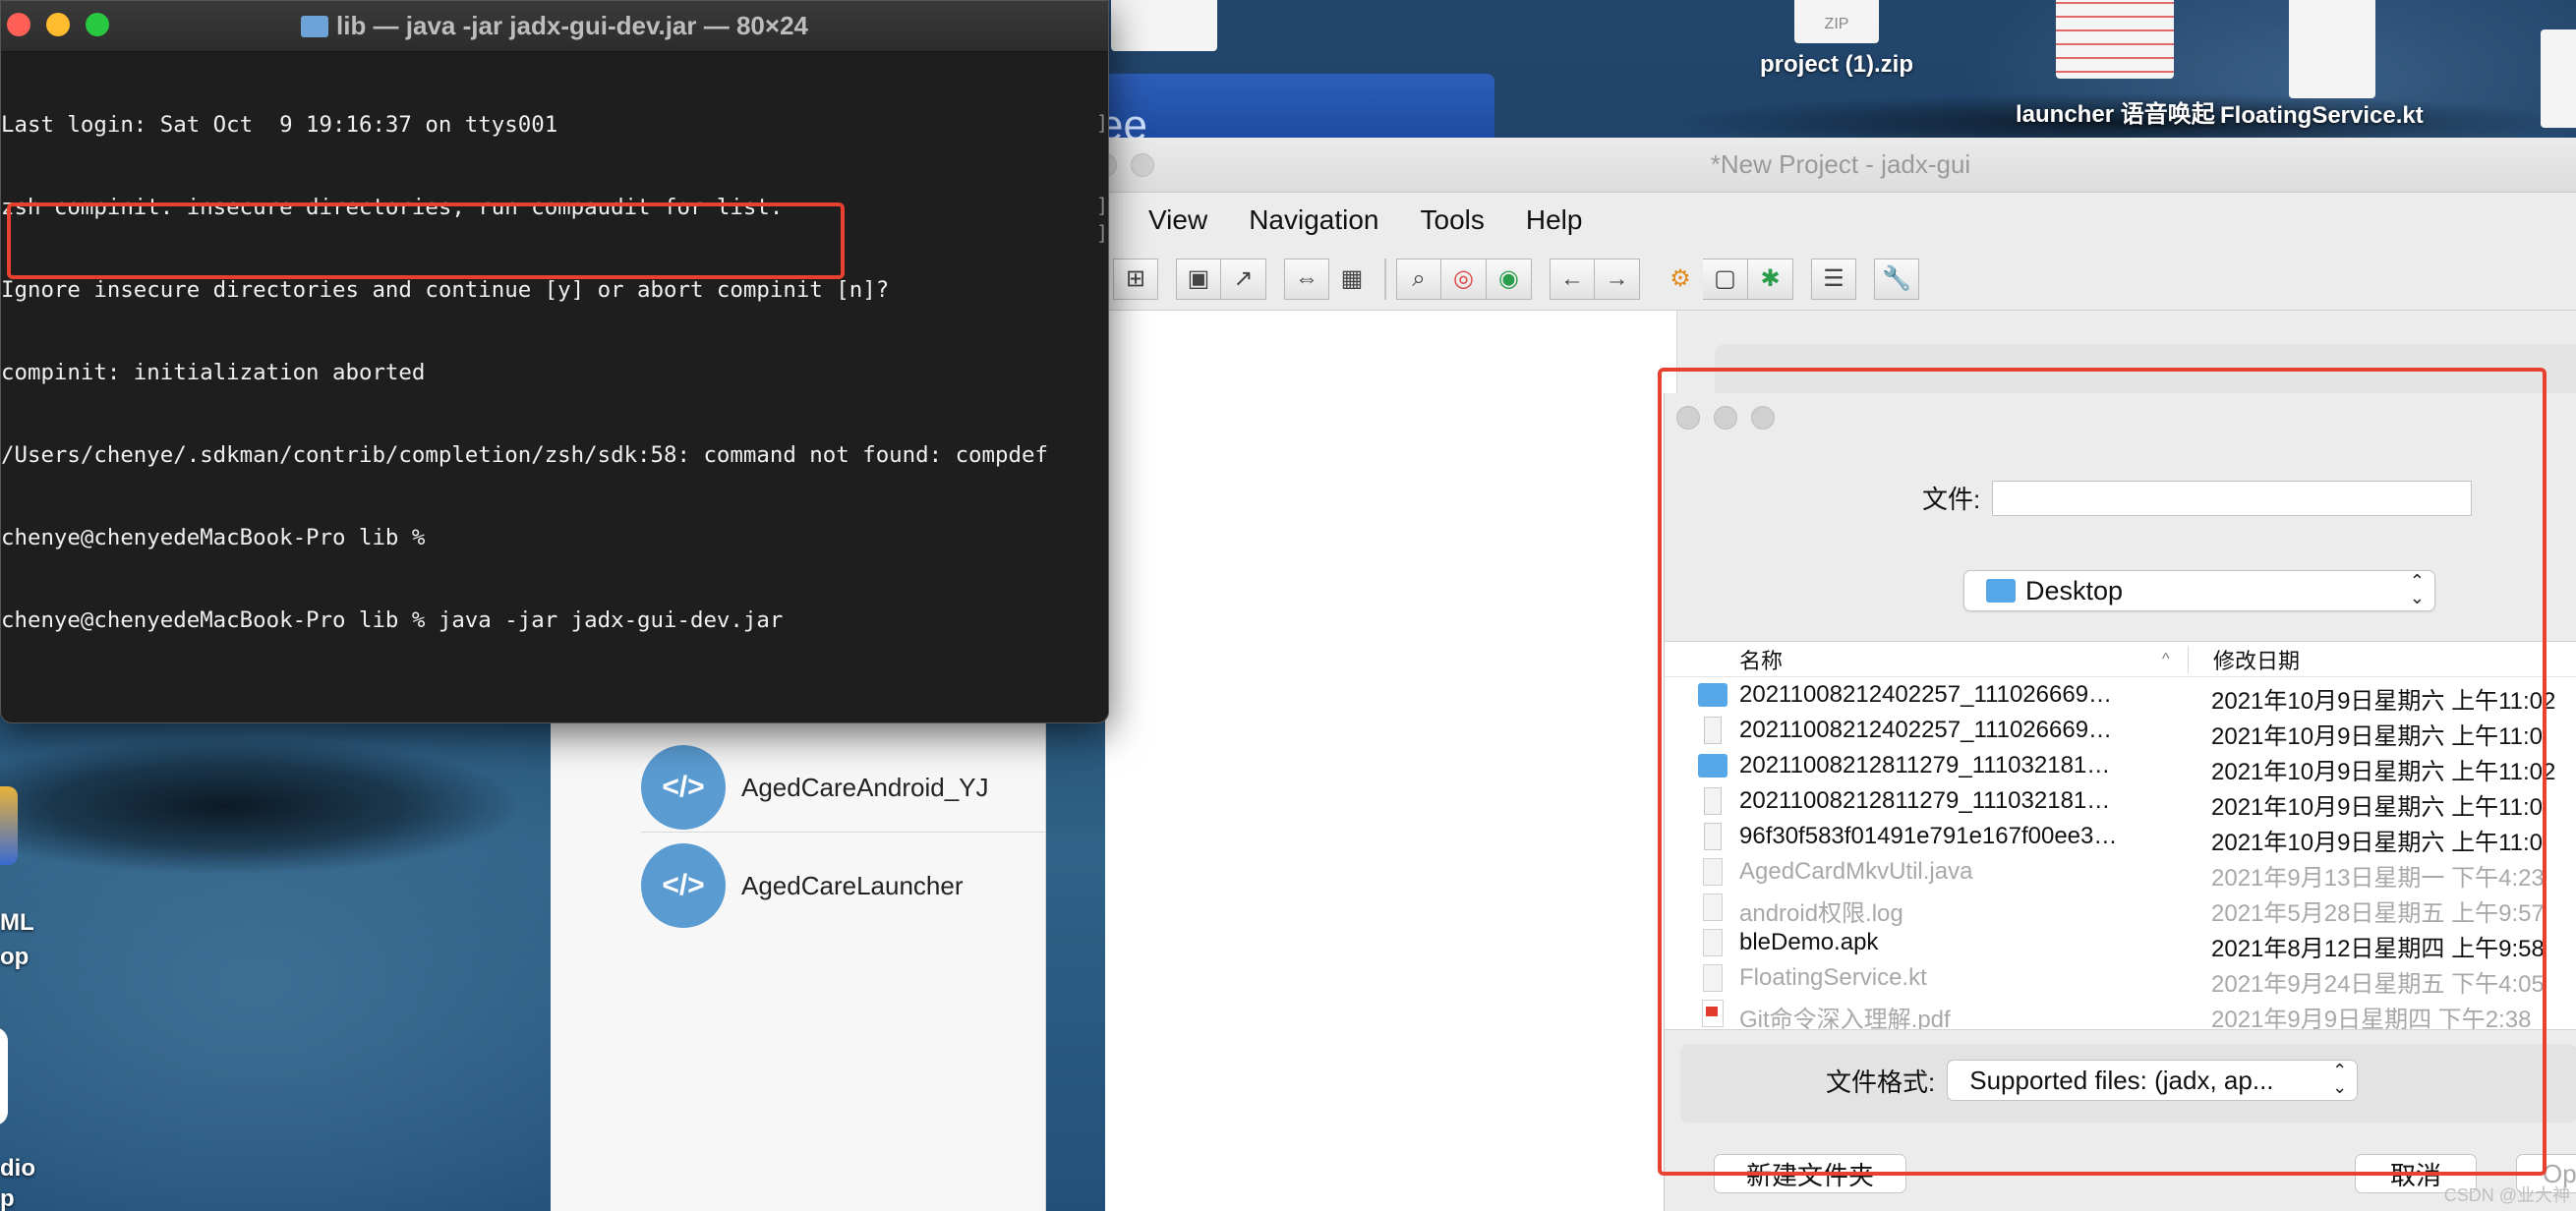 Image resolution: width=2576 pixels, height=1211 pixels. What do you see at coordinates (275, 801) in the screenshot?
I see `desktop-wallpaper-rocks` at bounding box center [275, 801].